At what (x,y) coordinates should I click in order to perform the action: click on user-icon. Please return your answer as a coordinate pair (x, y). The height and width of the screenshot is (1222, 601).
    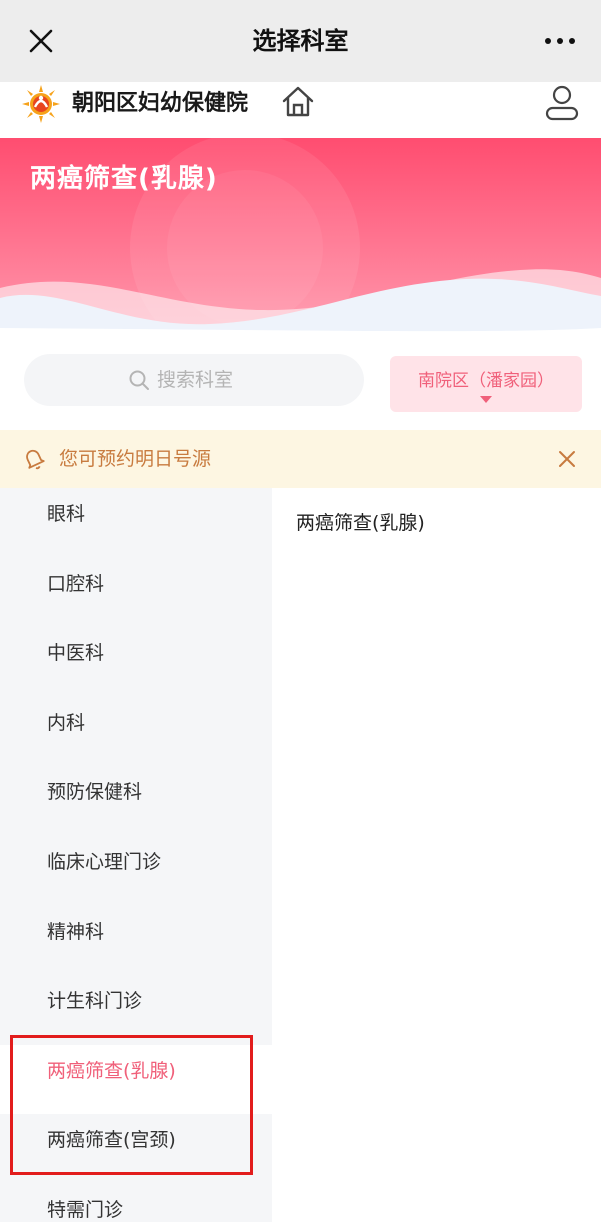
    Looking at the image, I should click on (562, 103).